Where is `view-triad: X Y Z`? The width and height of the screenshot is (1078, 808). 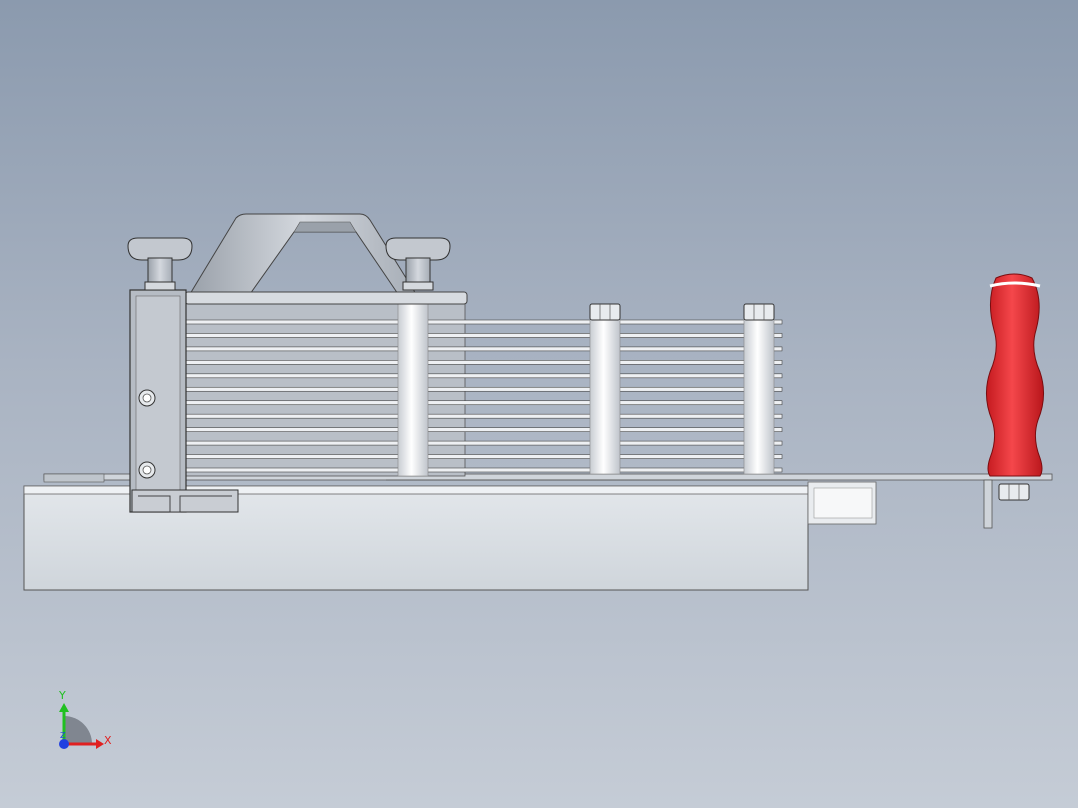 view-triad: X Y Z is located at coordinates (85, 719).